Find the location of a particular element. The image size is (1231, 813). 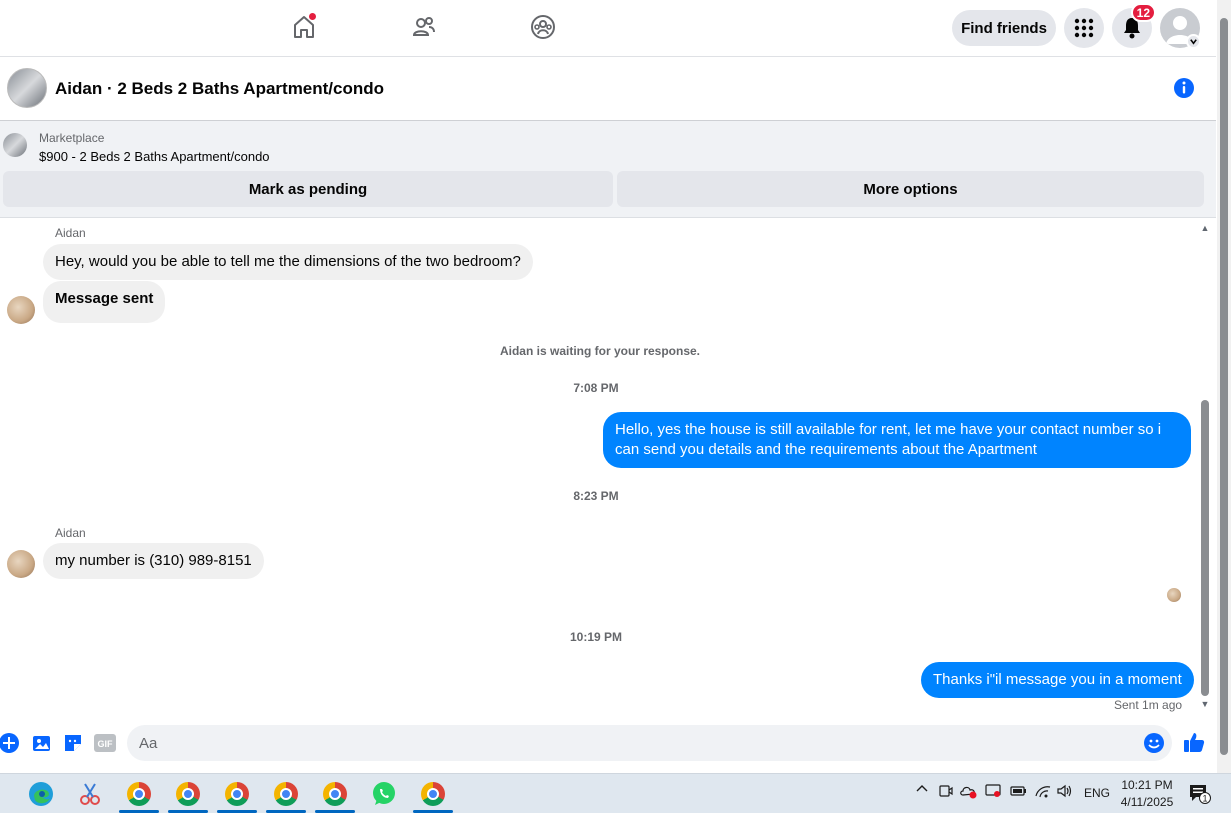

message-composer: GIF is located at coordinates (608, 745).